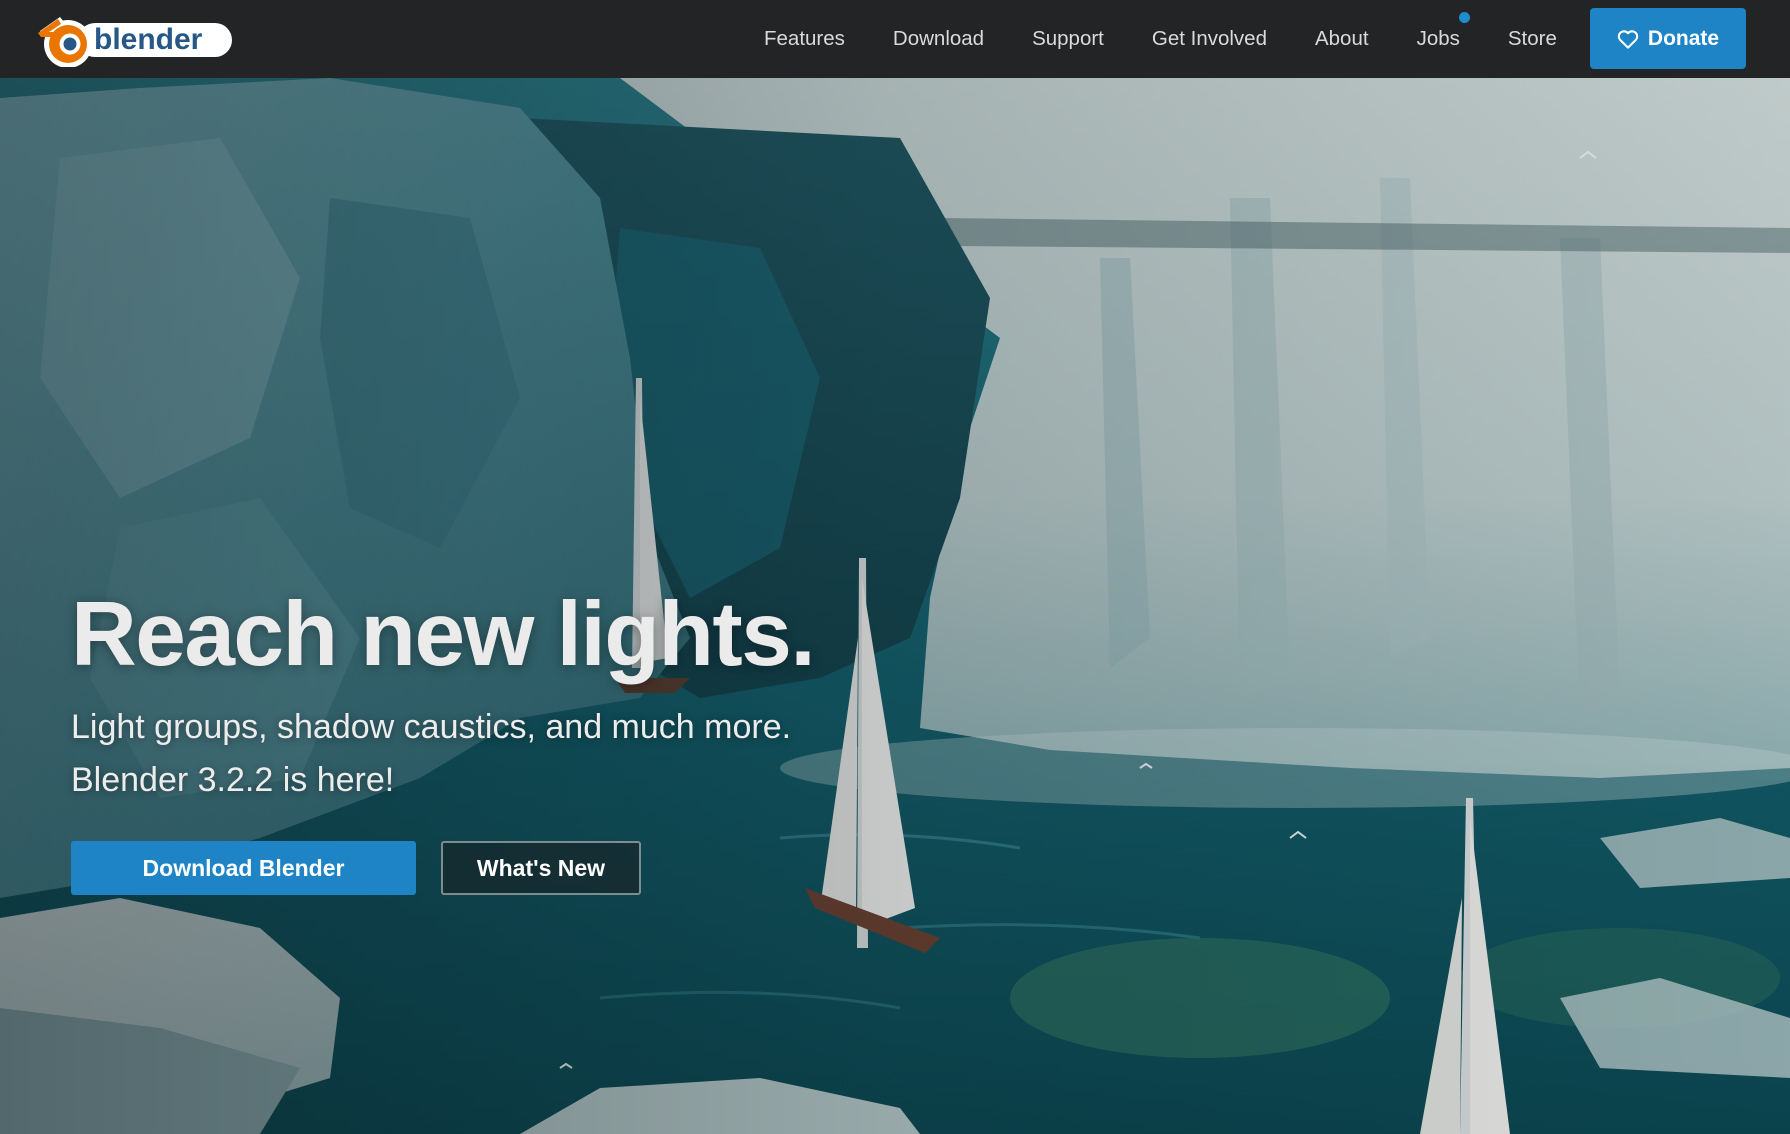  I want to click on jobs-notification-dot, so click(1464, 17).